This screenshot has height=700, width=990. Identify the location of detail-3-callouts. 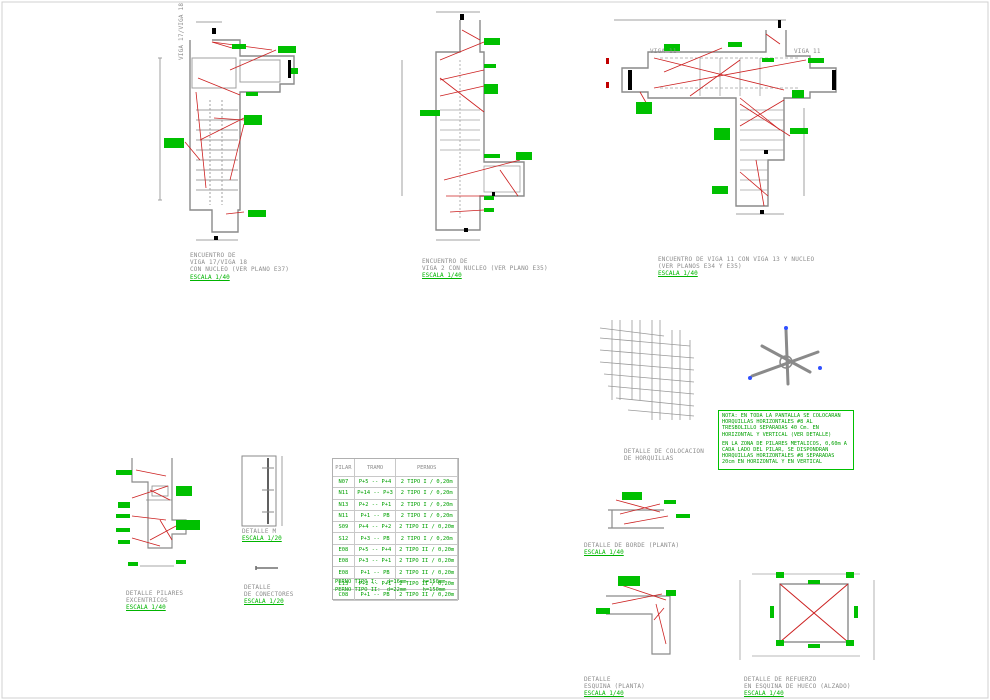
(730, 118).